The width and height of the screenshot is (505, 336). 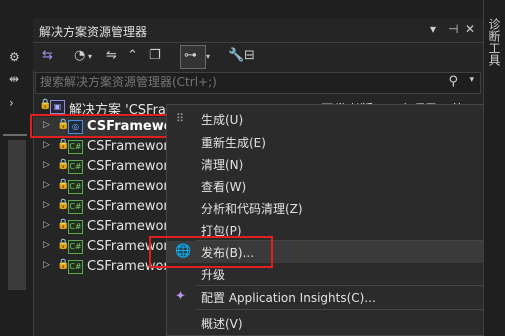 I want to click on chevron-down-icon: ▾, so click(x=433, y=29).